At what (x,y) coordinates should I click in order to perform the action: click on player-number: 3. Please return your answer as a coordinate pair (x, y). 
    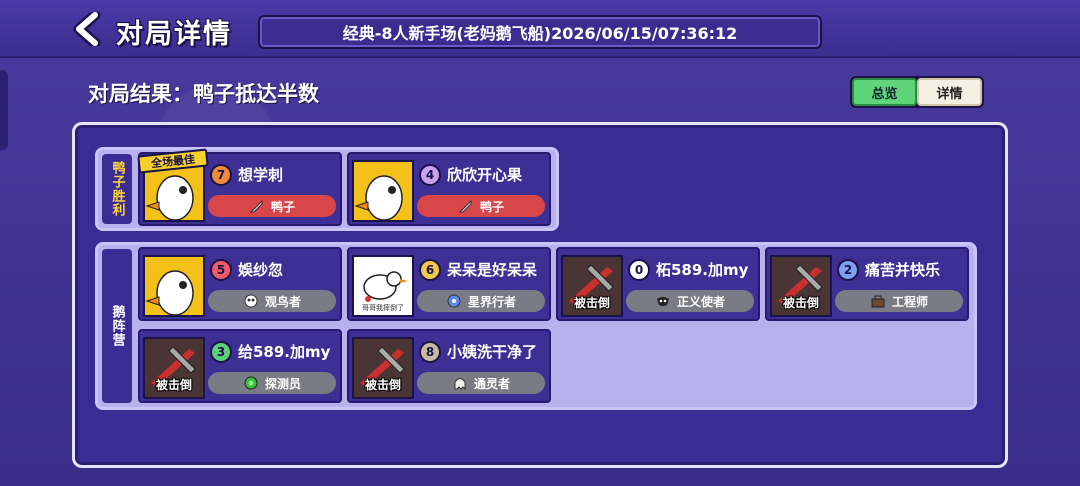
    Looking at the image, I should click on (221, 352).